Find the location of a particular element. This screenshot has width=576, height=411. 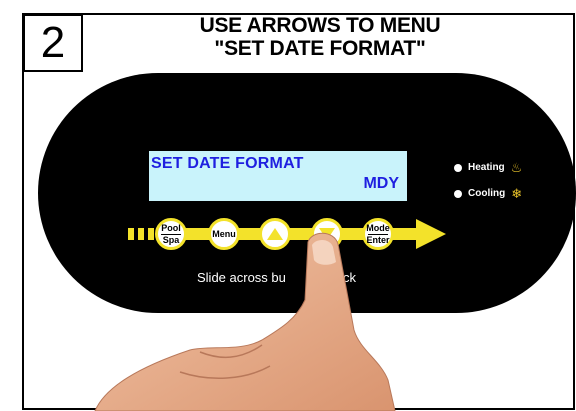

heating-led is located at coordinates (458, 167).